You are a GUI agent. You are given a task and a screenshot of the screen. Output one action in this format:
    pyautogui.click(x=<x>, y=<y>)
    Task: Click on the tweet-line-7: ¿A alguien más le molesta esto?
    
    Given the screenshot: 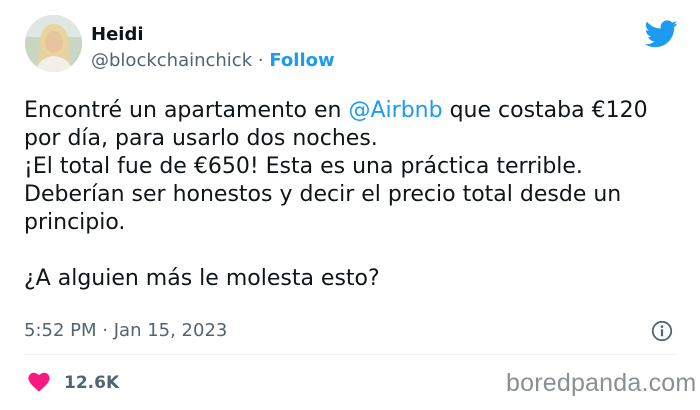 What is the action you would take?
    pyautogui.click(x=202, y=278)
    